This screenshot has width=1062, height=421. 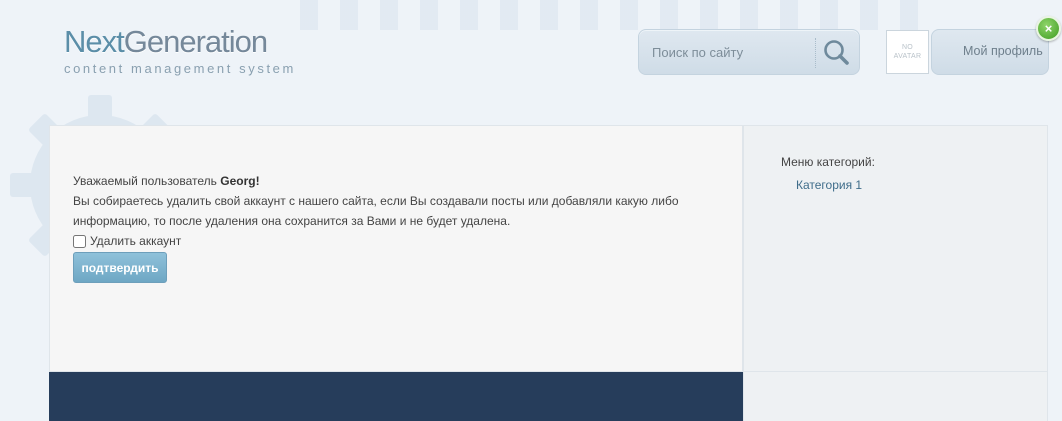 I want to click on greeting-text: Уважаемый пользователь, so click(x=147, y=181).